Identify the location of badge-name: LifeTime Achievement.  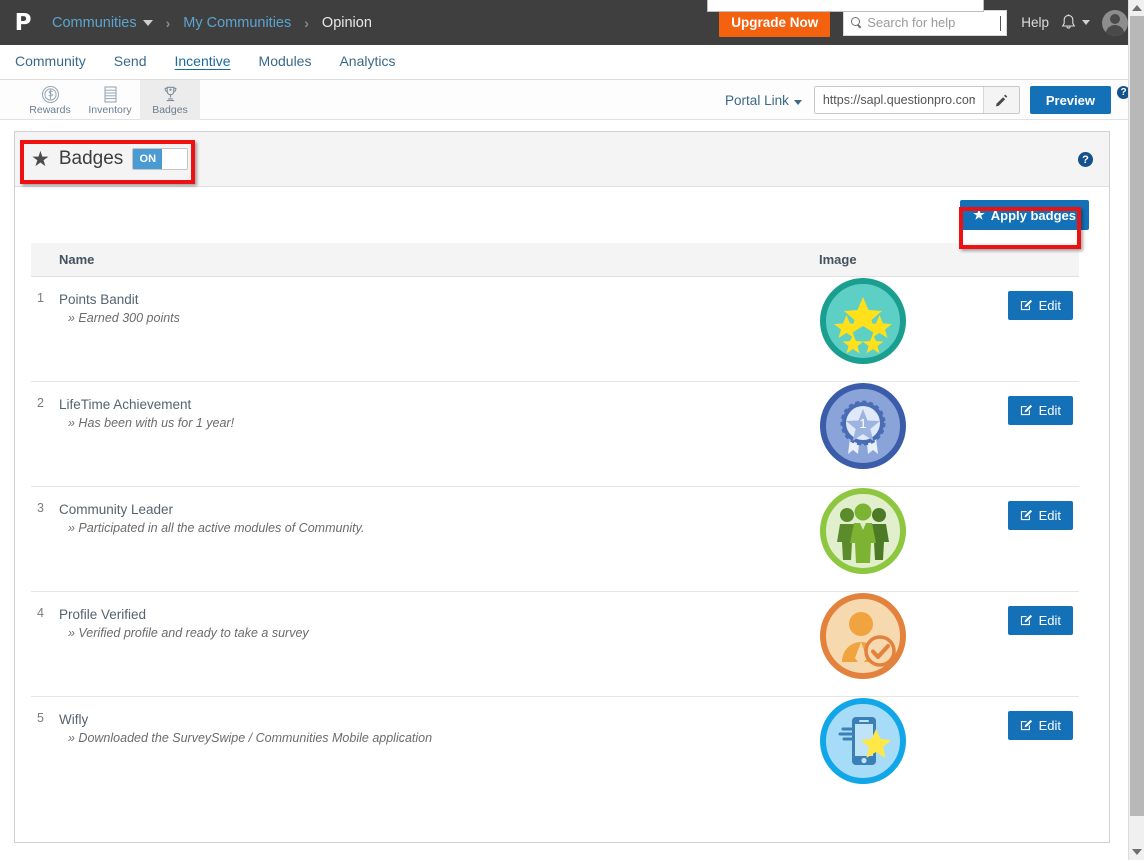
(125, 404).